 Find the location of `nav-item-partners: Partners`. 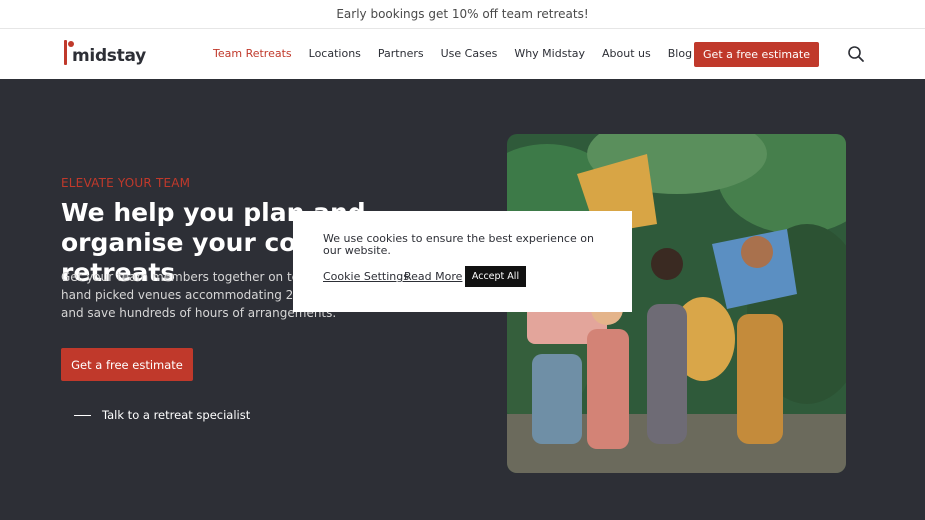

nav-item-partners: Partners is located at coordinates (401, 53).